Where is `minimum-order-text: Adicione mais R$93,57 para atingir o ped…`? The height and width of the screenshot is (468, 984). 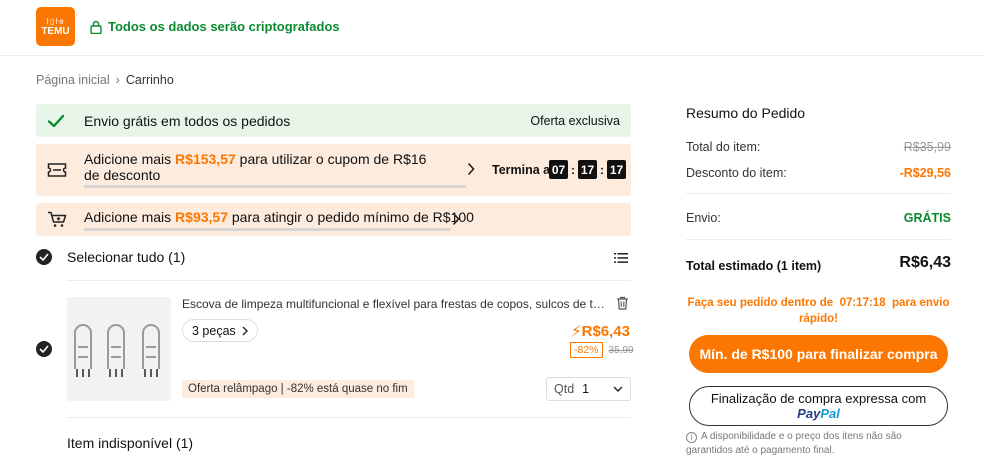 minimum-order-text: Adicione mais R$93,57 para atingir o ped… is located at coordinates (279, 217).